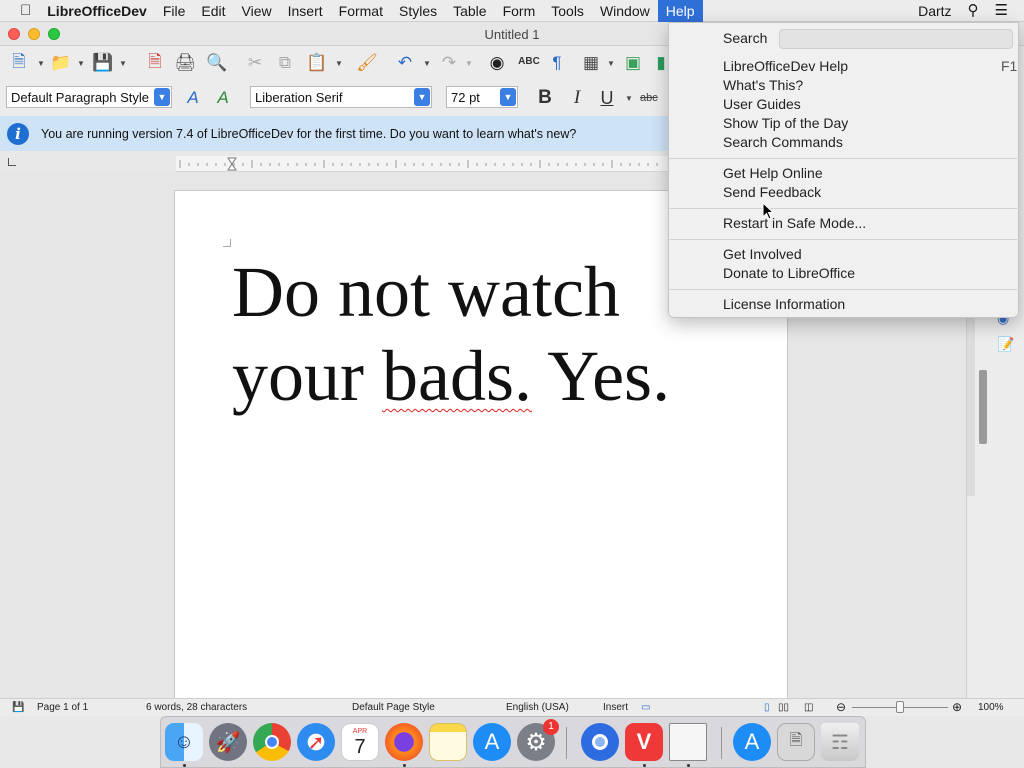 This screenshot has width=1024, height=768. I want to click on menu-app-name: LibreOfficeDev, so click(97, 11).